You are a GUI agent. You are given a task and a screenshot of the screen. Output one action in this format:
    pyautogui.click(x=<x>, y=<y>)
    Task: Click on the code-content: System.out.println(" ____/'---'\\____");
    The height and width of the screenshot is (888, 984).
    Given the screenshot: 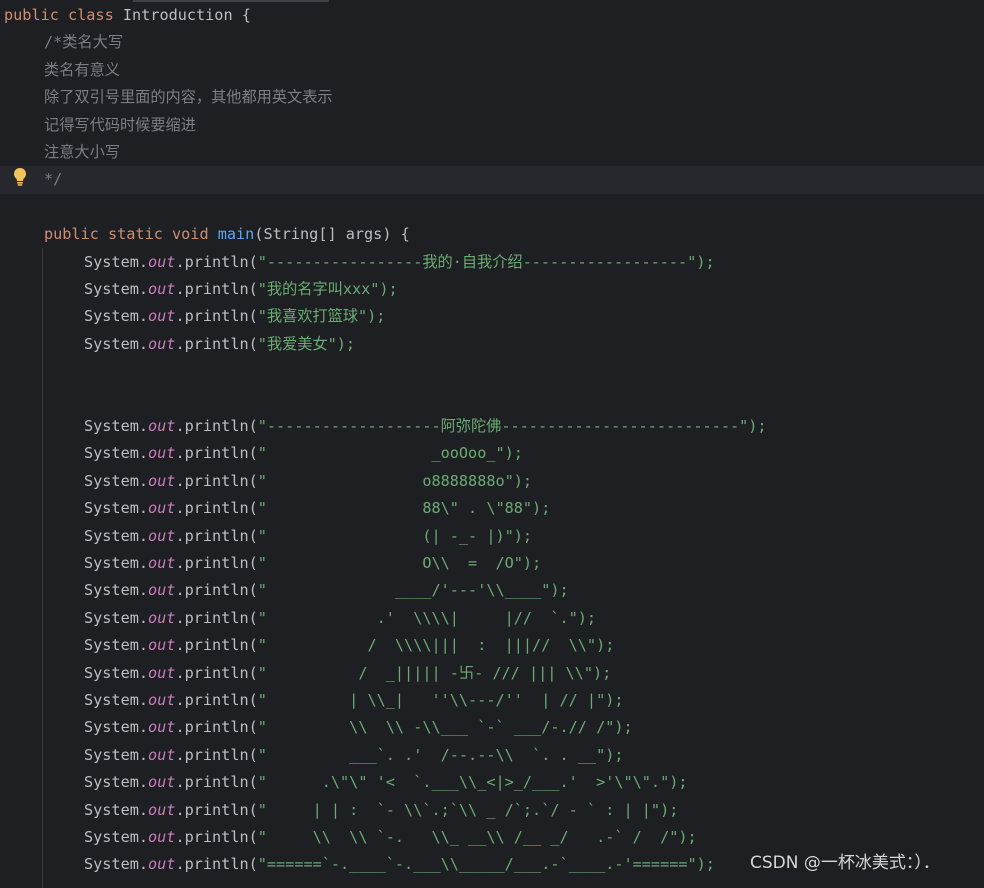 What is the action you would take?
    pyautogui.click(x=326, y=590)
    